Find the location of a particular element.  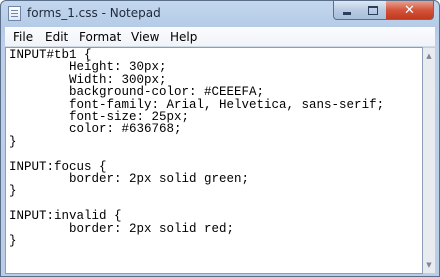

notepad-icon is located at coordinates (14, 13).